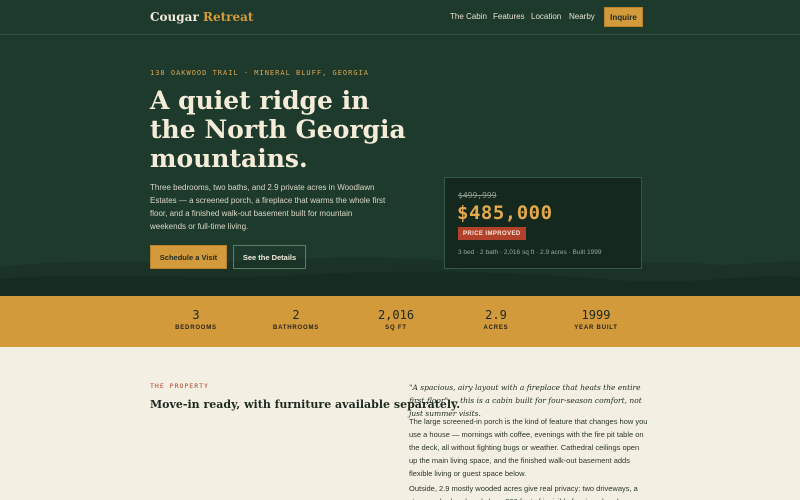 This screenshot has width=800, height=500. What do you see at coordinates (496, 315) in the screenshot?
I see `stat-value: 2.9` at bounding box center [496, 315].